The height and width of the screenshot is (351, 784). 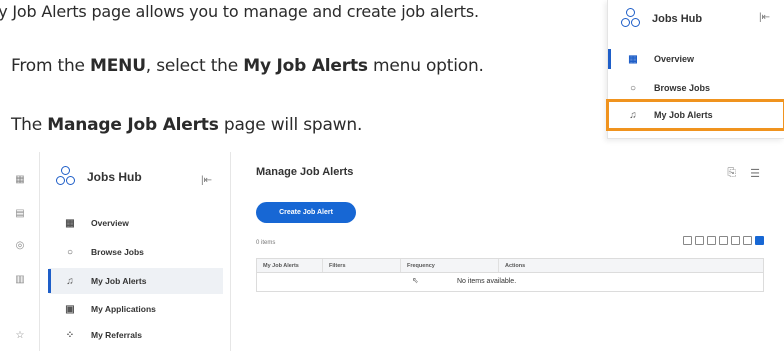 I want to click on pdf-icon, so click(x=699, y=240).